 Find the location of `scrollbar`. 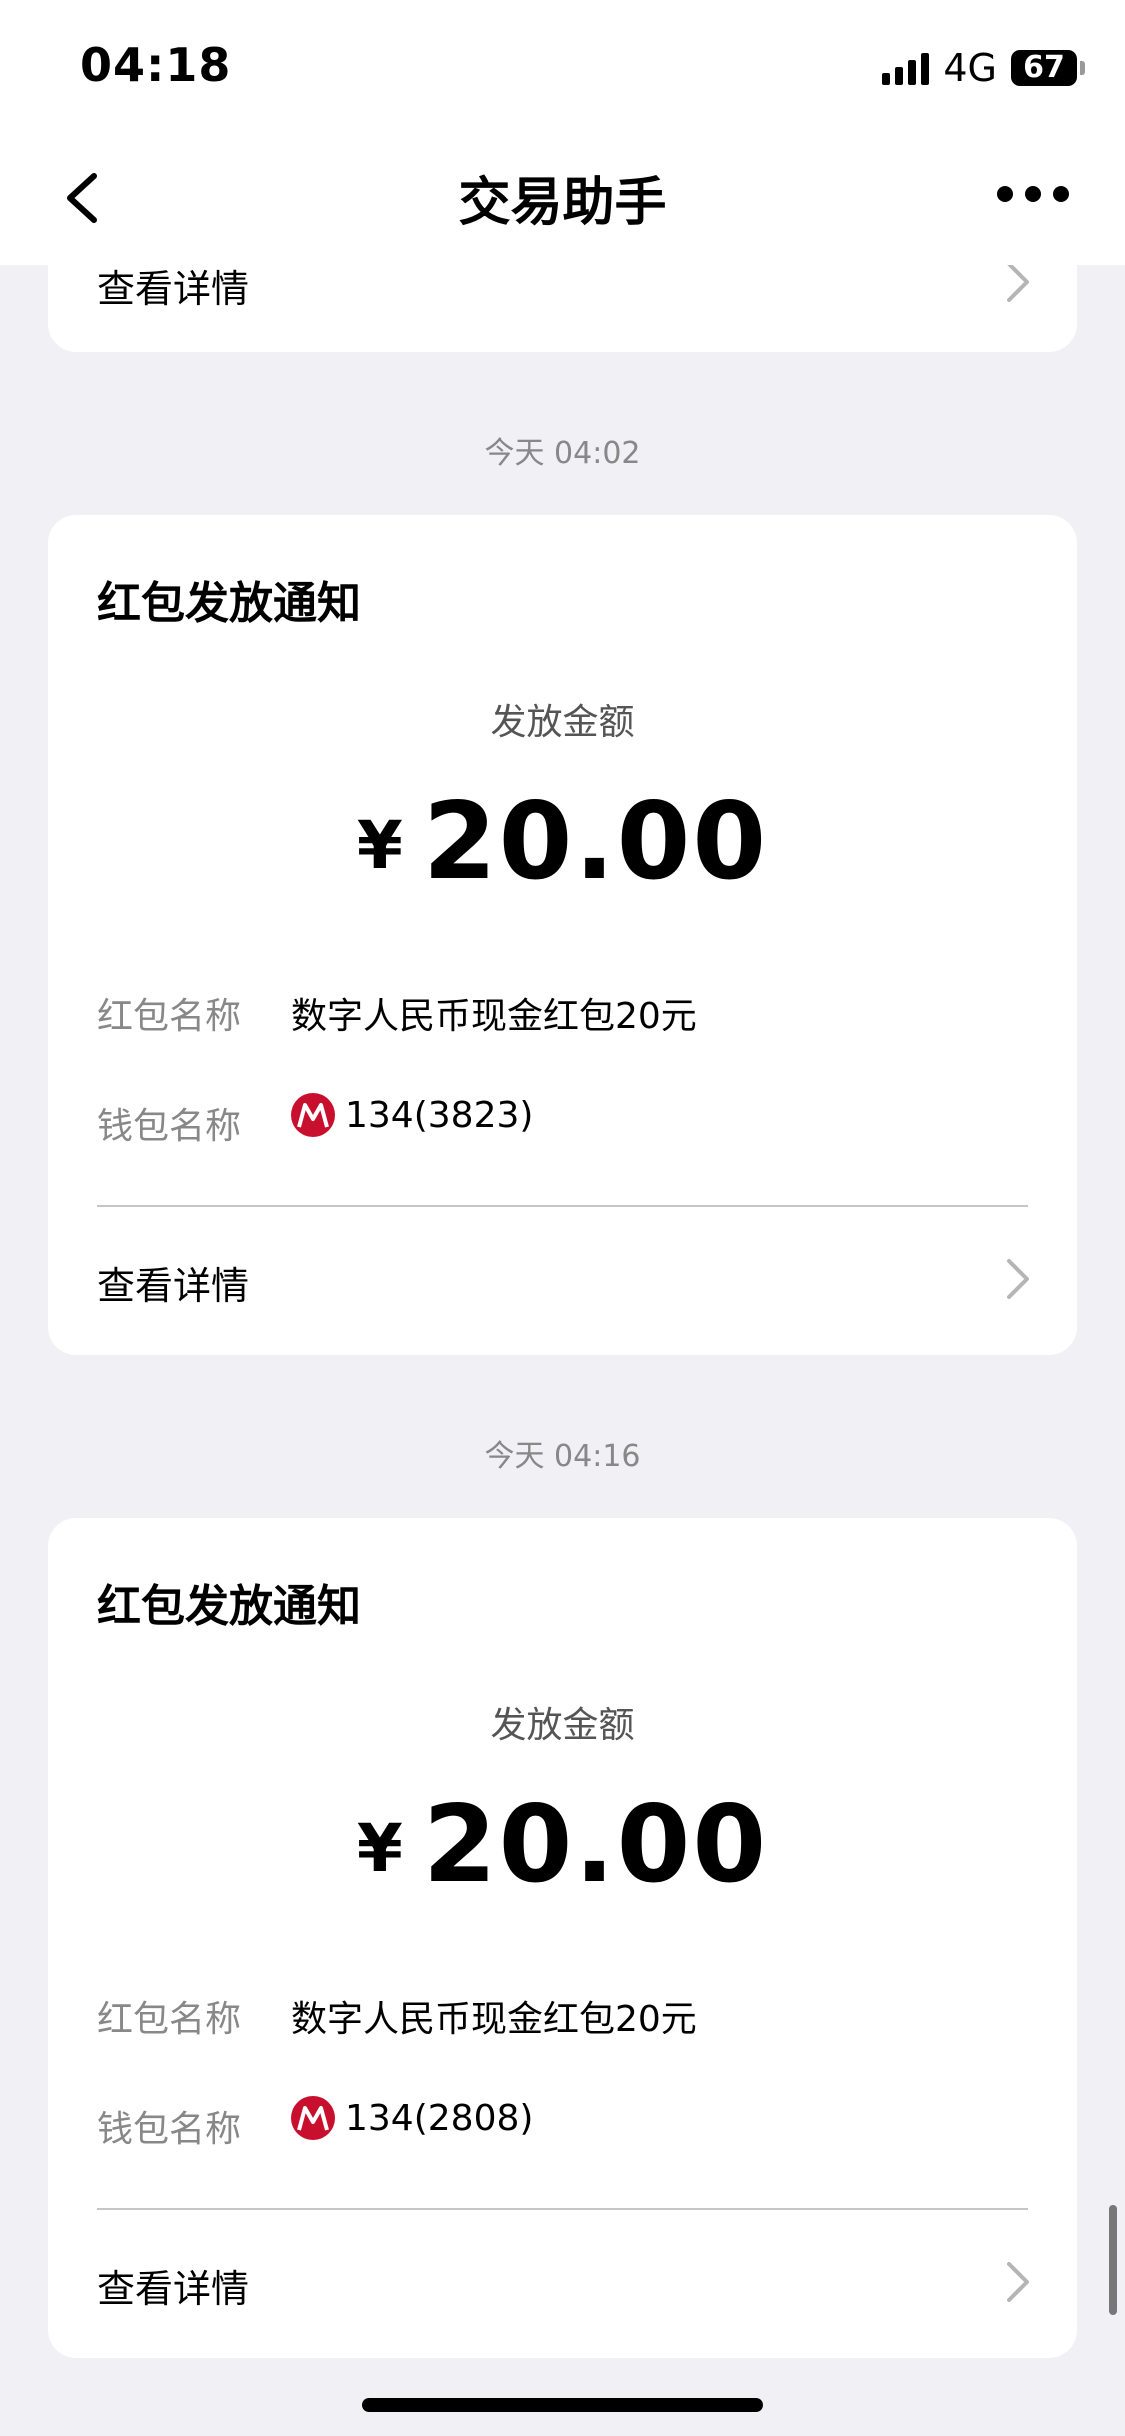

scrollbar is located at coordinates (1113, 2260).